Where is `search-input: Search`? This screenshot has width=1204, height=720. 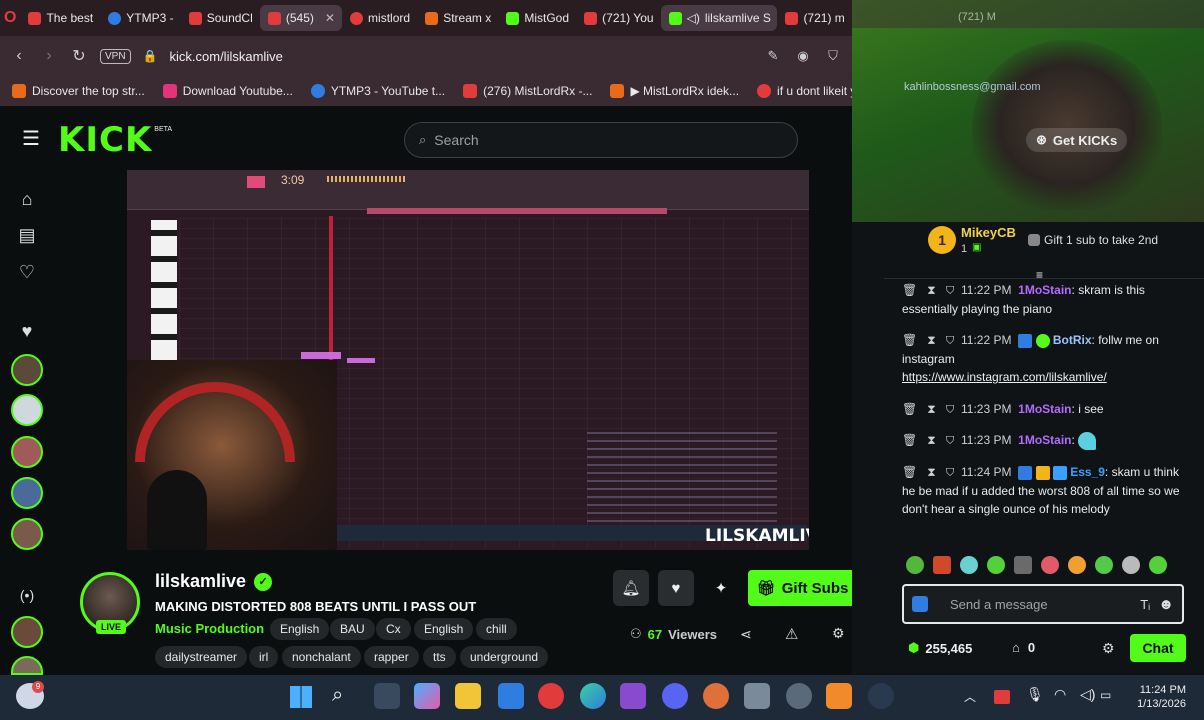 search-input: Search is located at coordinates (456, 140).